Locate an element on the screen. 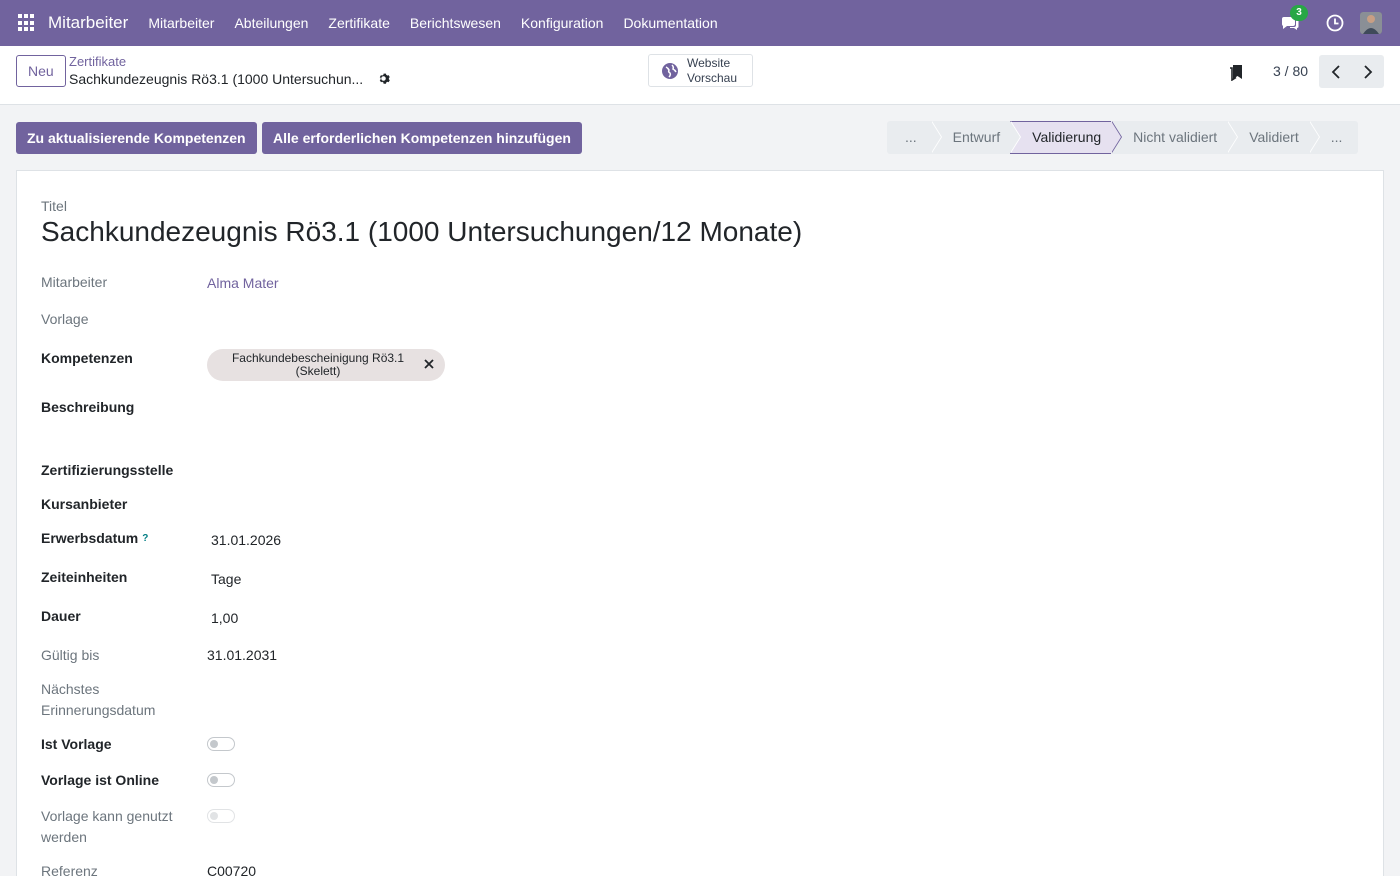 The width and height of the screenshot is (1400, 876). status-stage-not-validated: Nicht validiert is located at coordinates (1175, 137).